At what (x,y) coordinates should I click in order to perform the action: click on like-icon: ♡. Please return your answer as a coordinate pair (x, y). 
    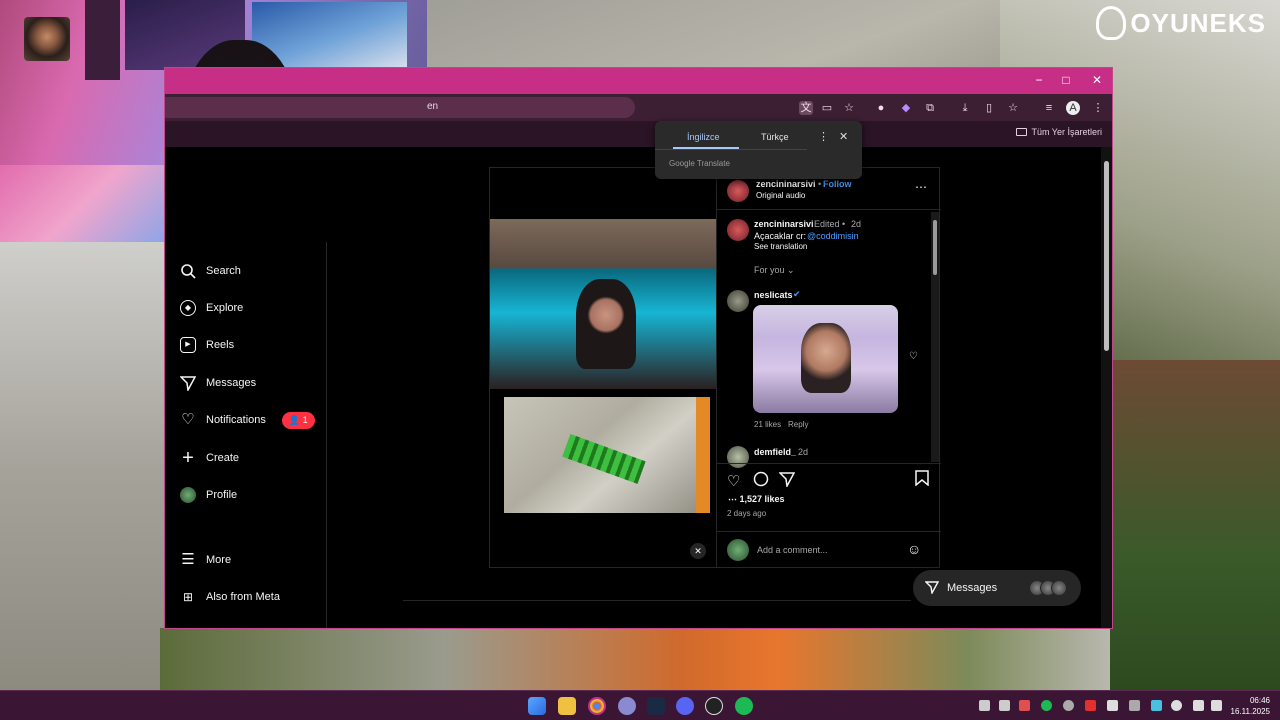
    Looking at the image, I should click on (733, 481).